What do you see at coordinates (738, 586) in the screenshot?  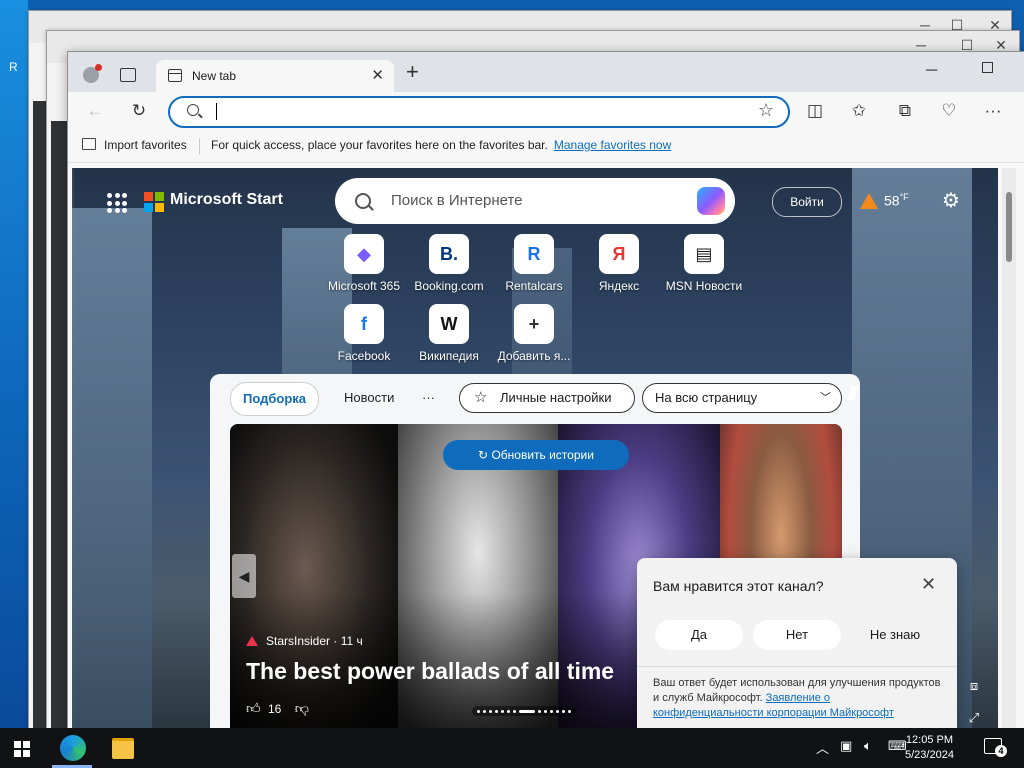 I see `feedback-question: Вам нравится этот канал?` at bounding box center [738, 586].